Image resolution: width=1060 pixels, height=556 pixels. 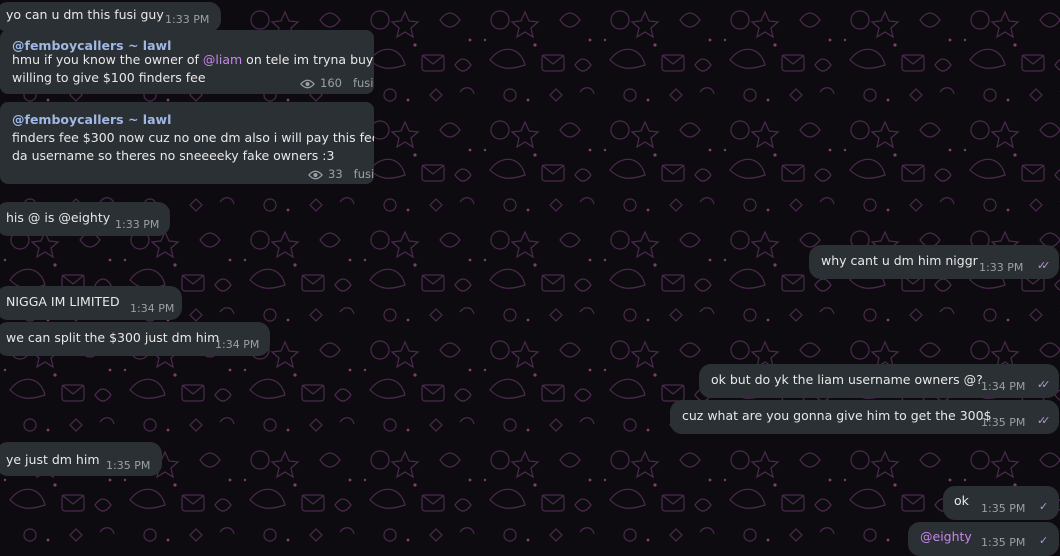 What do you see at coordinates (63, 301) in the screenshot?
I see `message-text: NIGGA IM LIMITED` at bounding box center [63, 301].